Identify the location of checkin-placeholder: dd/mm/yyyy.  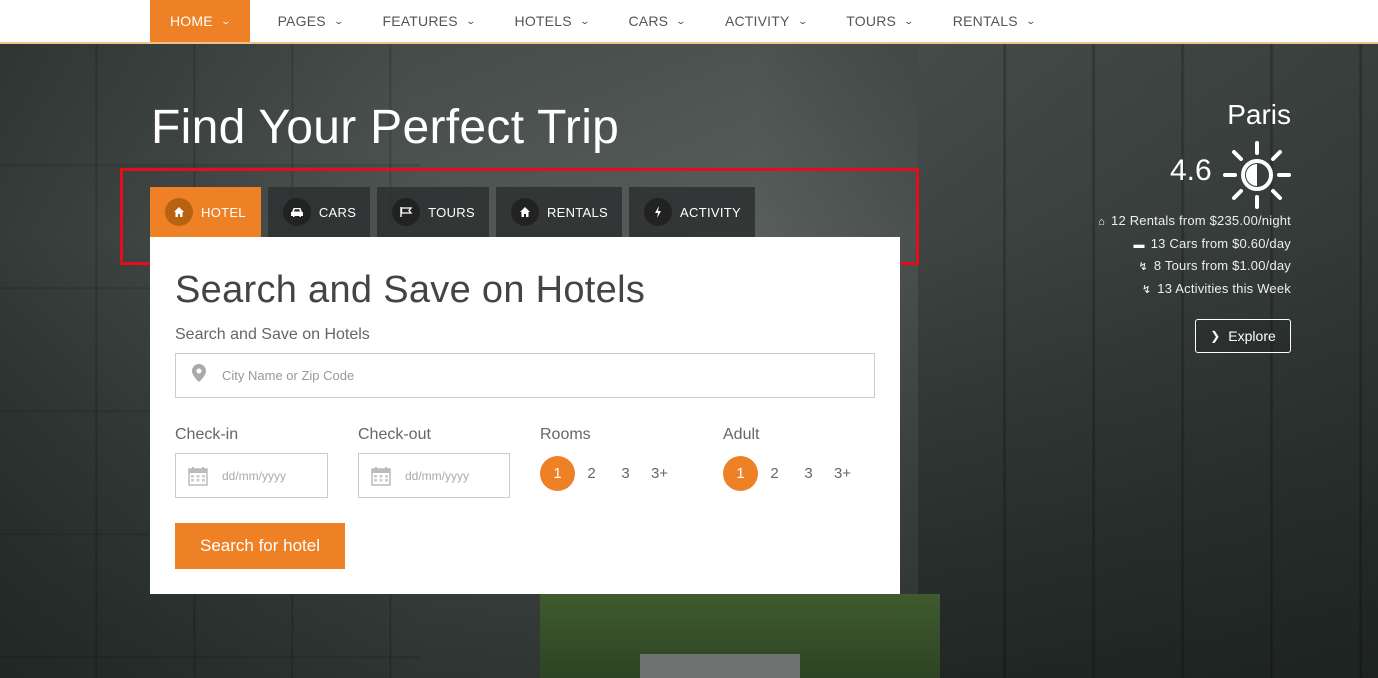
(254, 475).